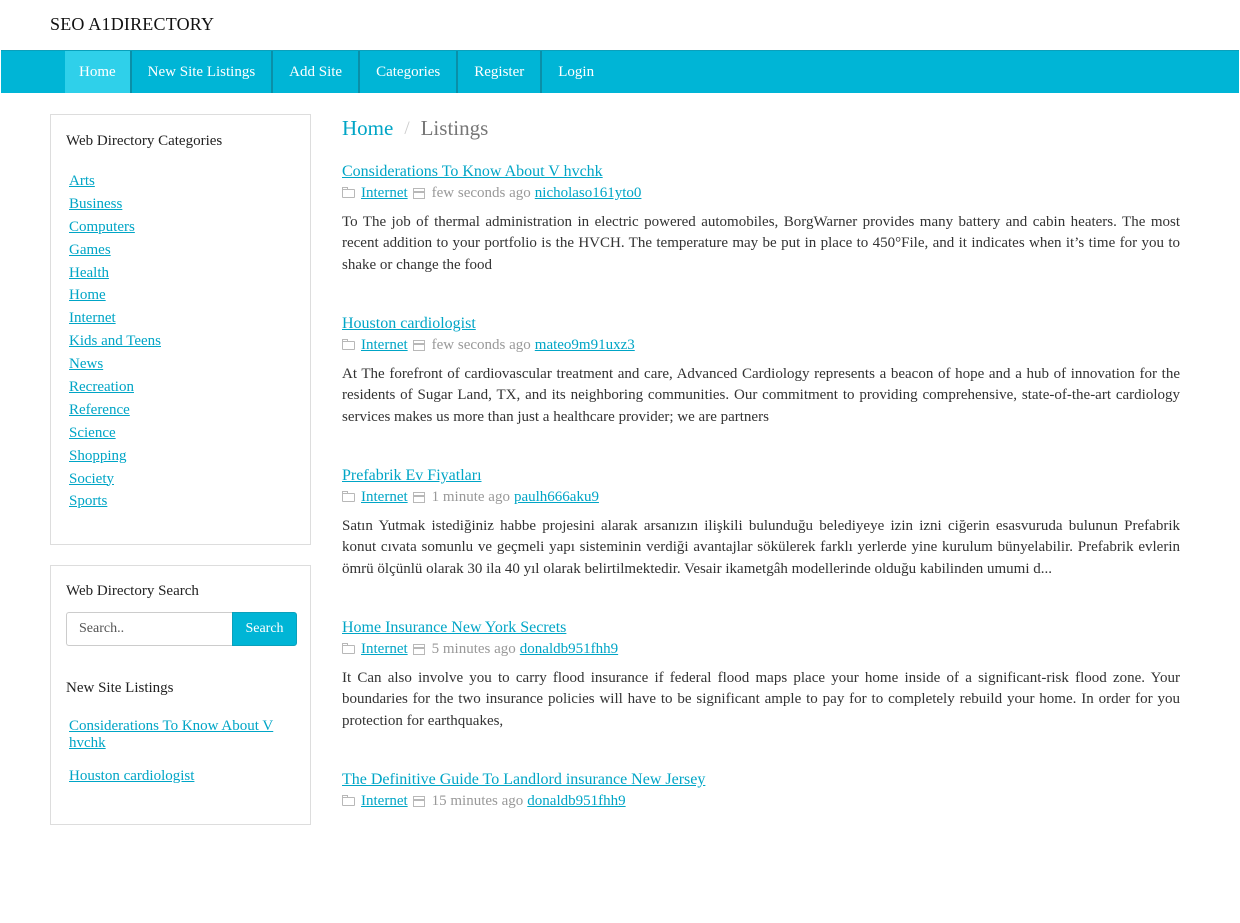  I want to click on breadcrumb: Home / Listings, so click(415, 128).